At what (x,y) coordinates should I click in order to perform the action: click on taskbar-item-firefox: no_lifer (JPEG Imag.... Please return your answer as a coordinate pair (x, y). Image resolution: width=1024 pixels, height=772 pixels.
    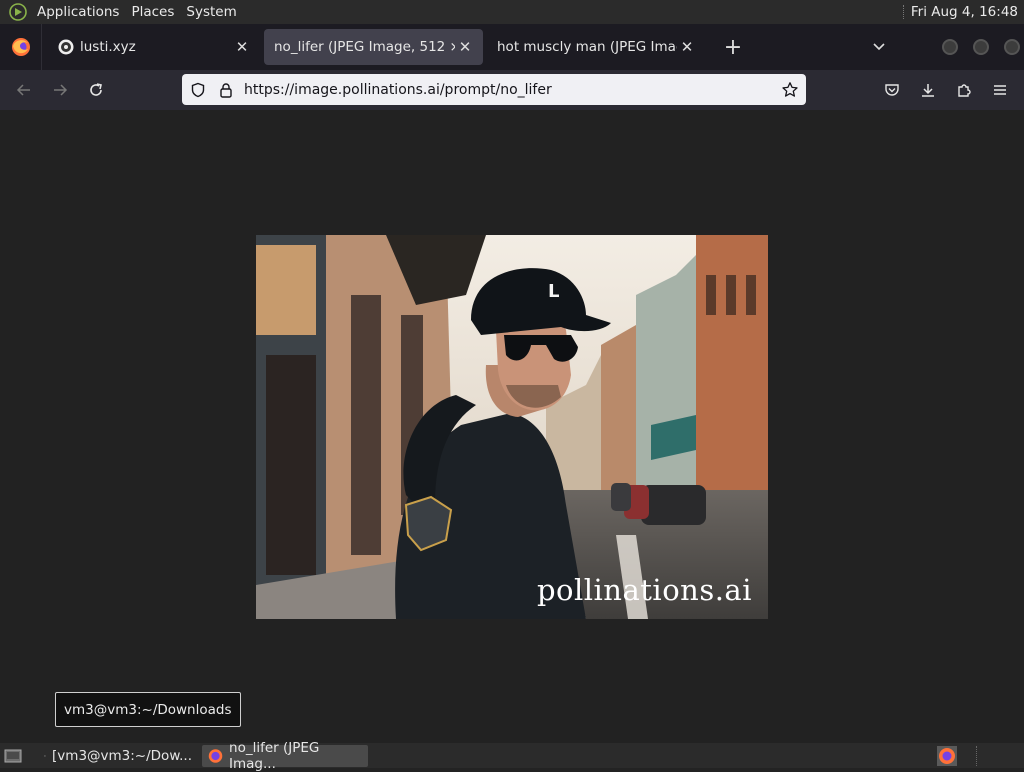
    Looking at the image, I should click on (285, 756).